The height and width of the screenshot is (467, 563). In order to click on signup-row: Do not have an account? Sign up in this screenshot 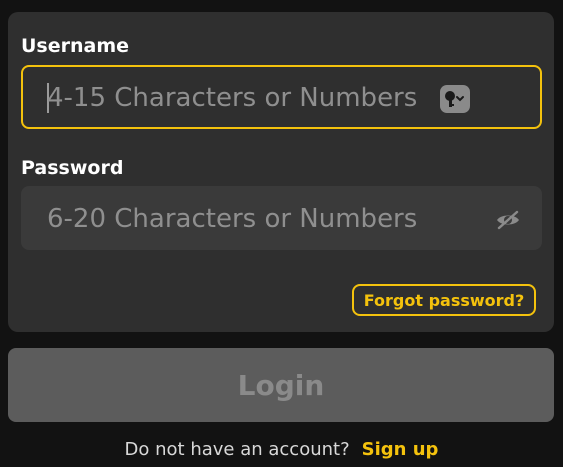, I will do `click(281, 449)`.